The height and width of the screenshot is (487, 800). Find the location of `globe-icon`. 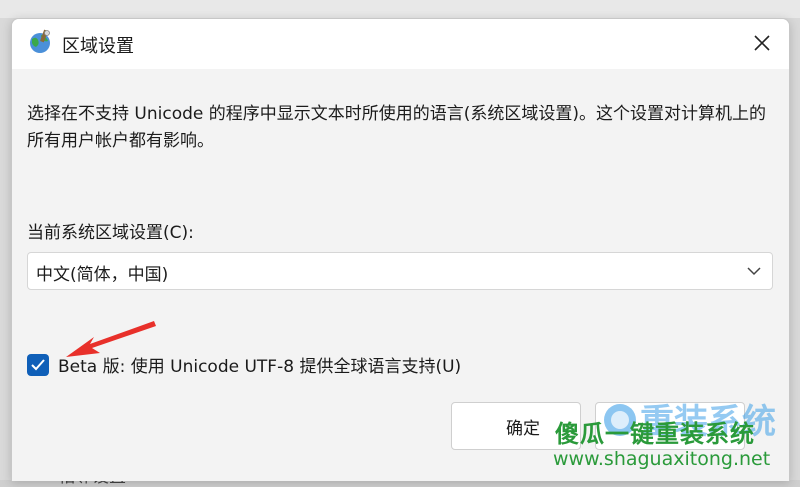

globe-icon is located at coordinates (40, 41).